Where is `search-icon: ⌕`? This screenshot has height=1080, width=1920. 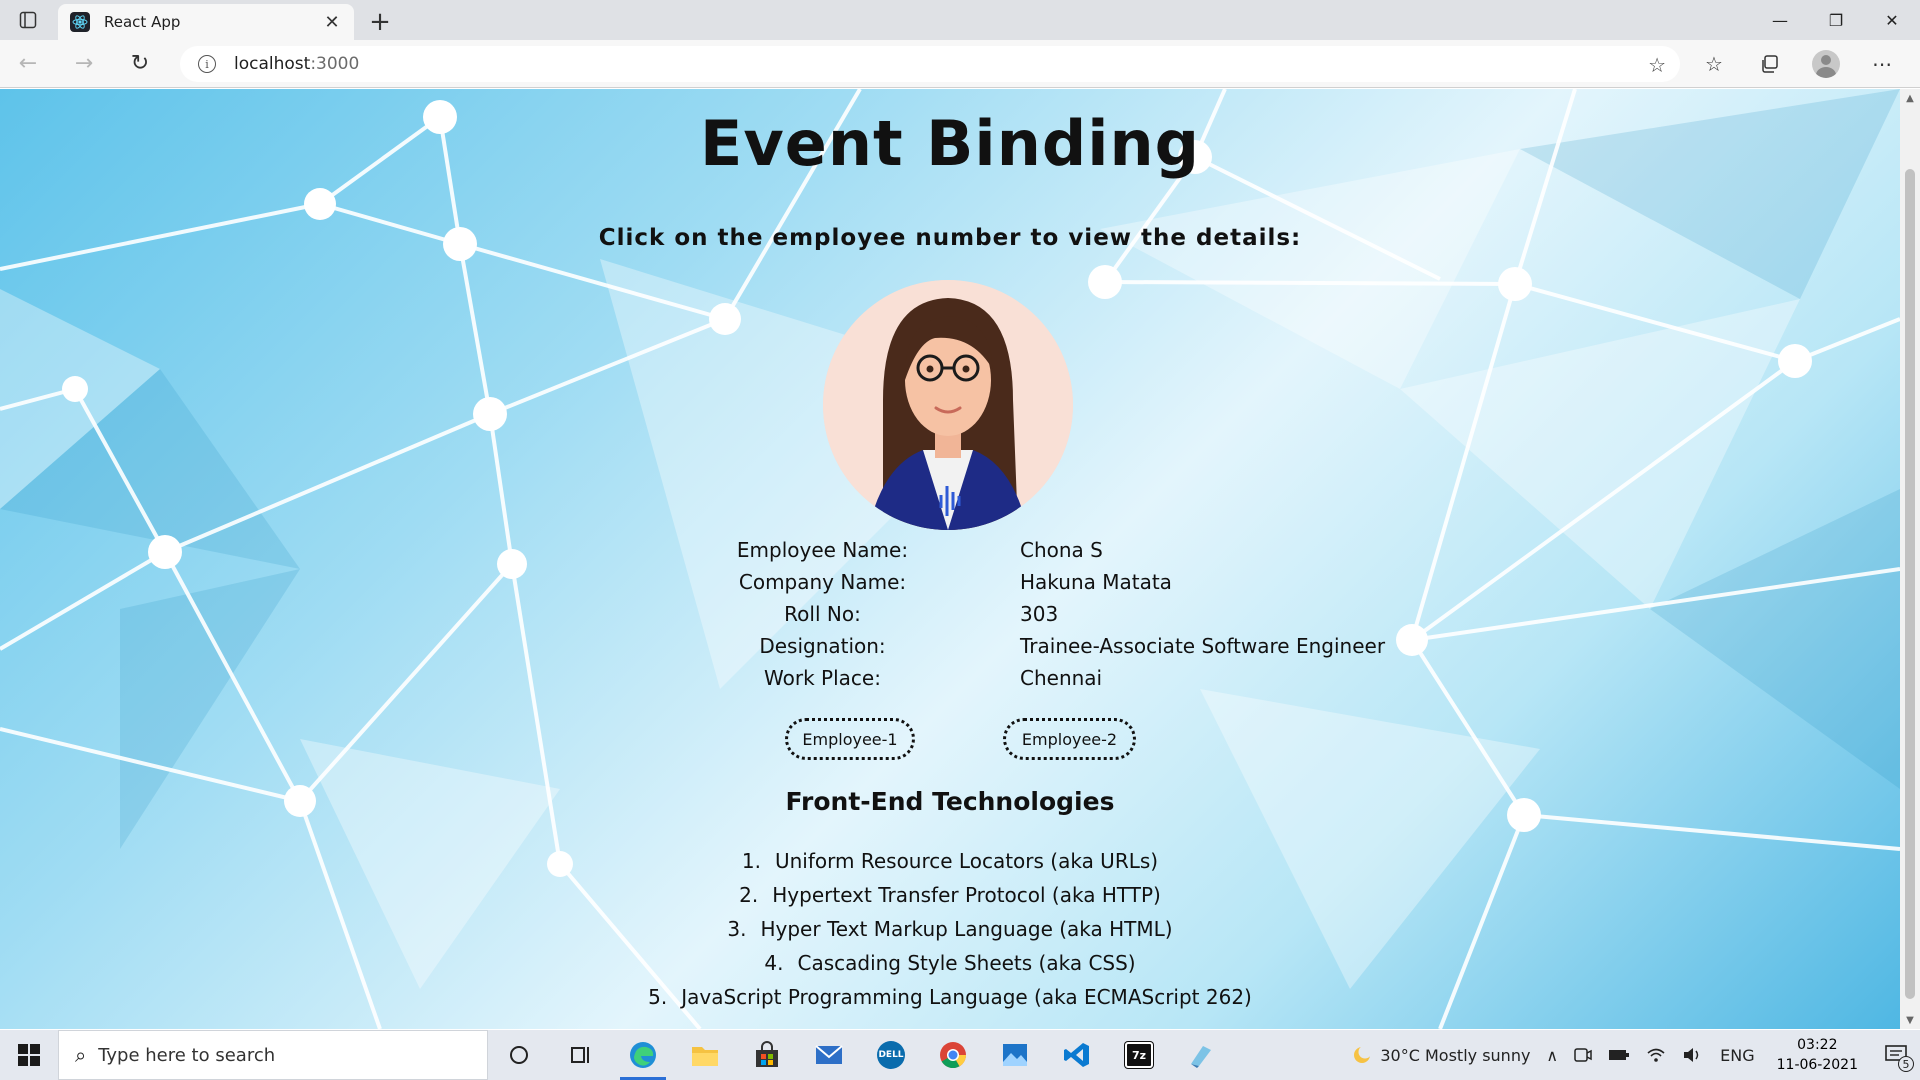
search-icon: ⌕ is located at coordinates (81, 1055).